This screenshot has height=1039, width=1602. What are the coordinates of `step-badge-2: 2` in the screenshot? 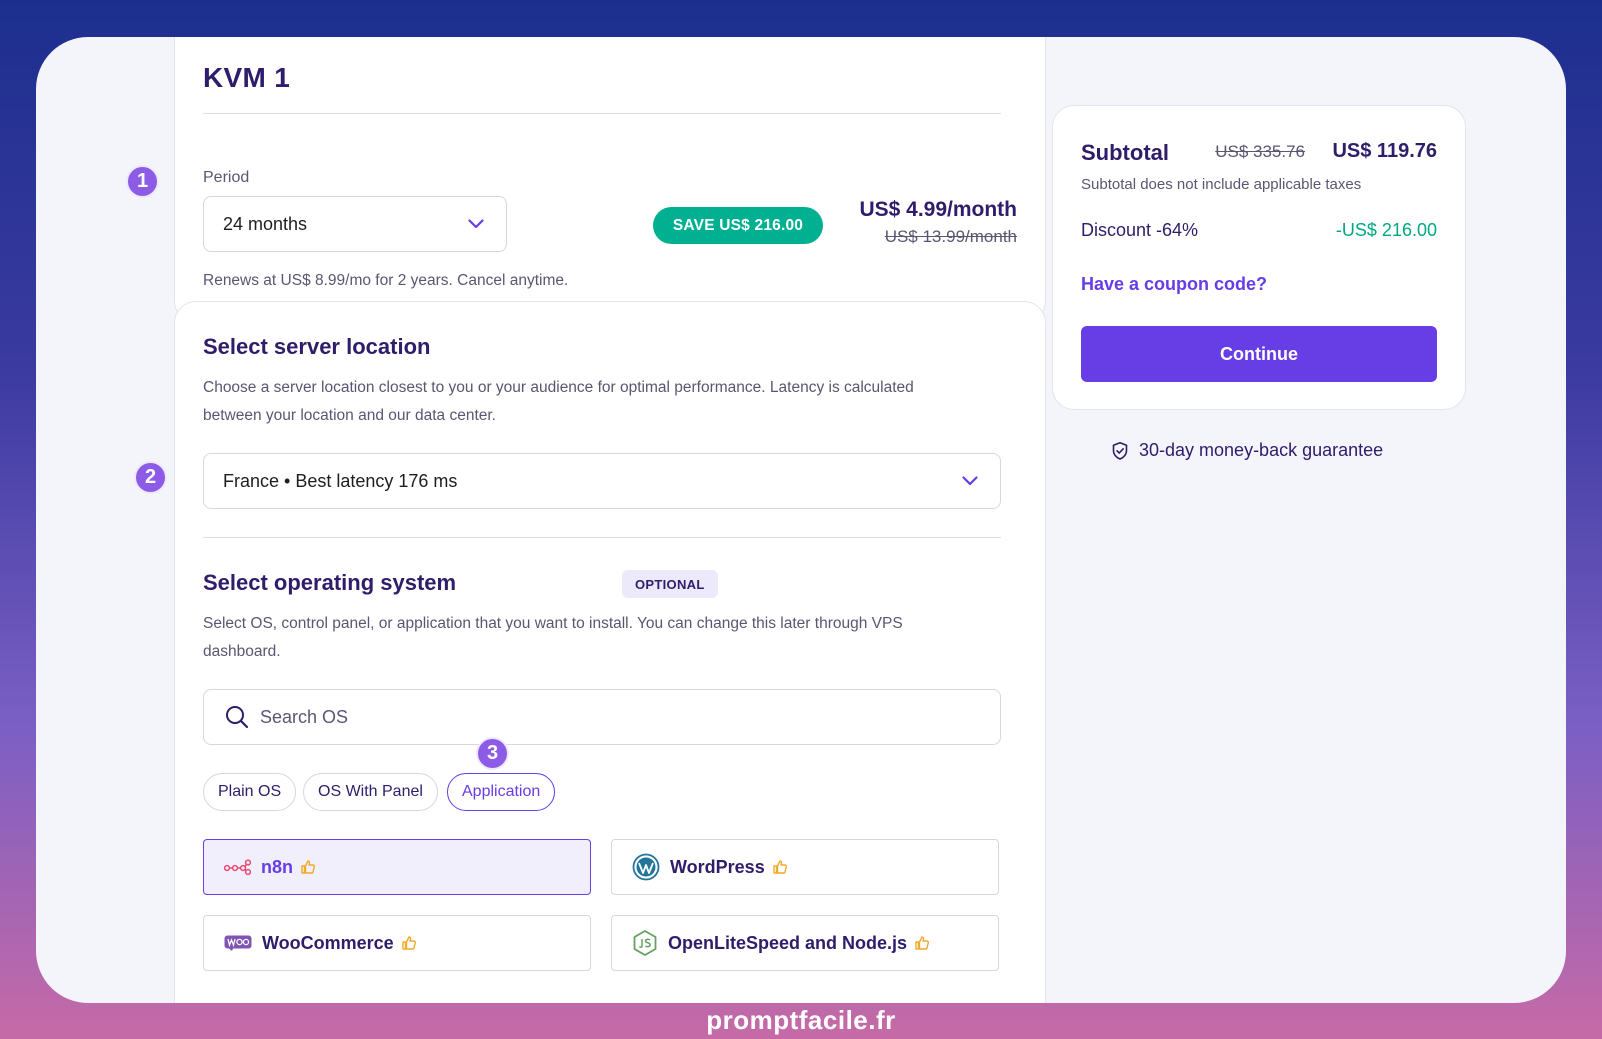 It's located at (150, 477).